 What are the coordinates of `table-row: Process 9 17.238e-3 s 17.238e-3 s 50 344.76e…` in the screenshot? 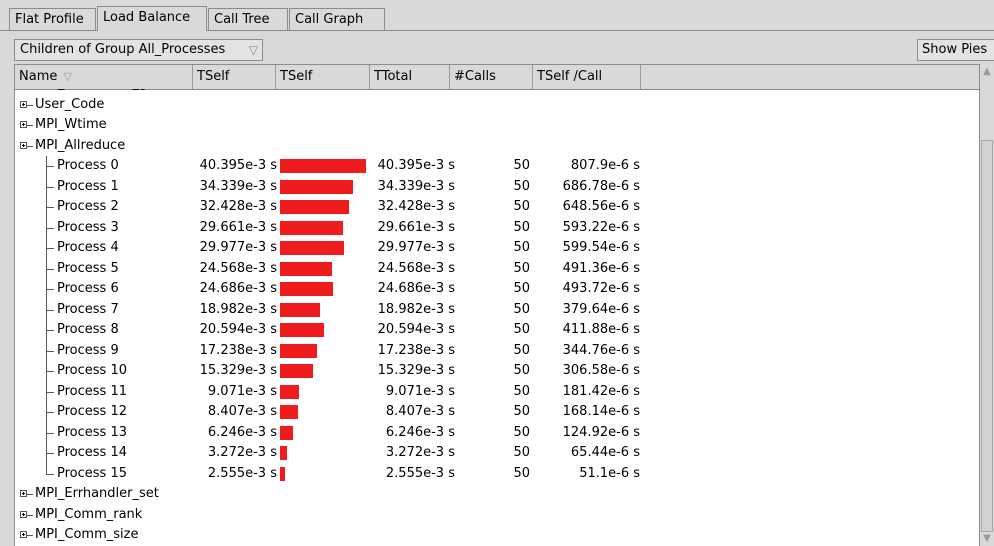 It's located at (497, 351).